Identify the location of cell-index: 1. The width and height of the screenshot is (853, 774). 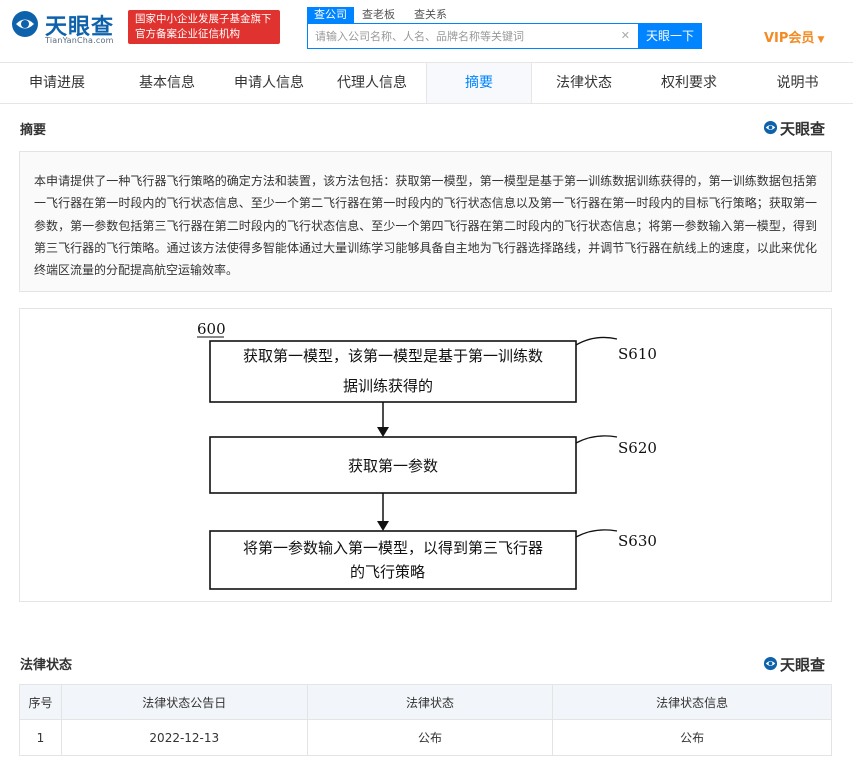
(40, 737).